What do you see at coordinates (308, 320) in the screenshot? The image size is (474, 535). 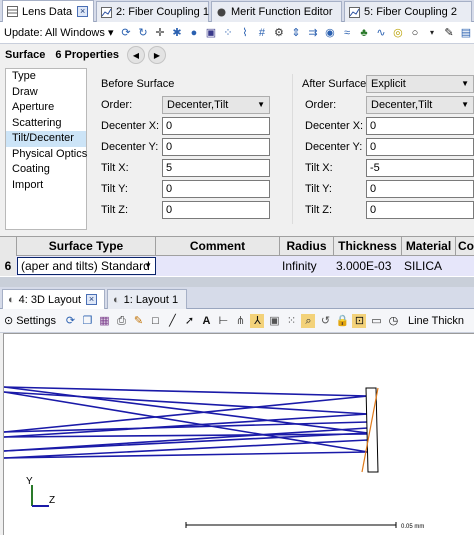 I see `zoom-icon: ⌕` at bounding box center [308, 320].